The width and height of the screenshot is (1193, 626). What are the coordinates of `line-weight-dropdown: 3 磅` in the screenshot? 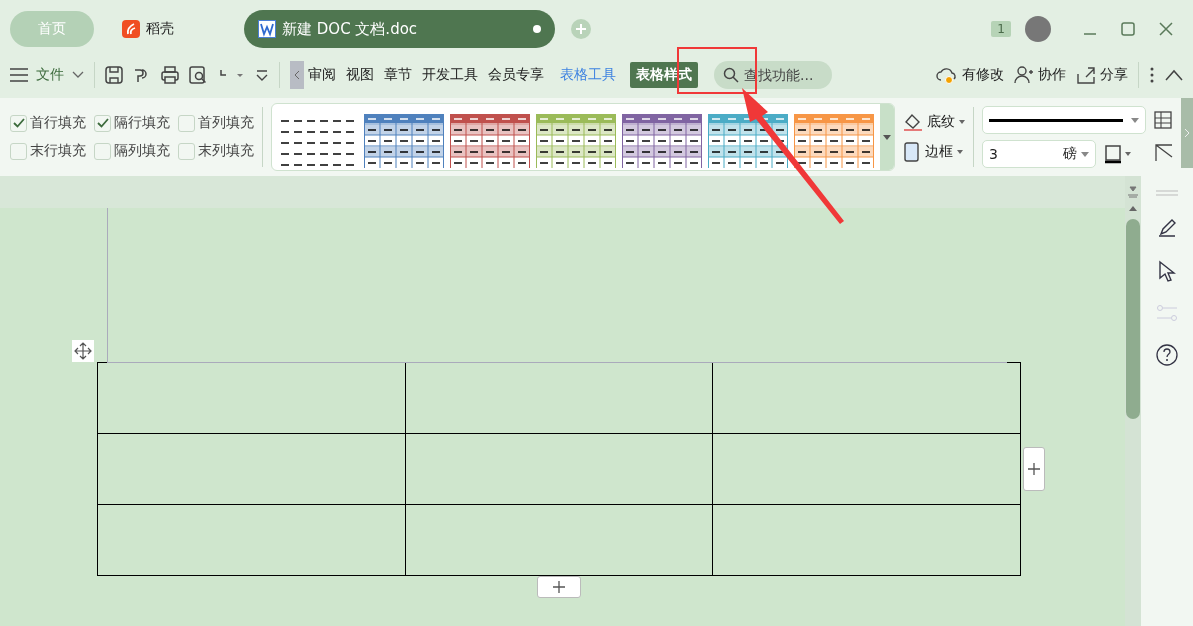 It's located at (1039, 154).